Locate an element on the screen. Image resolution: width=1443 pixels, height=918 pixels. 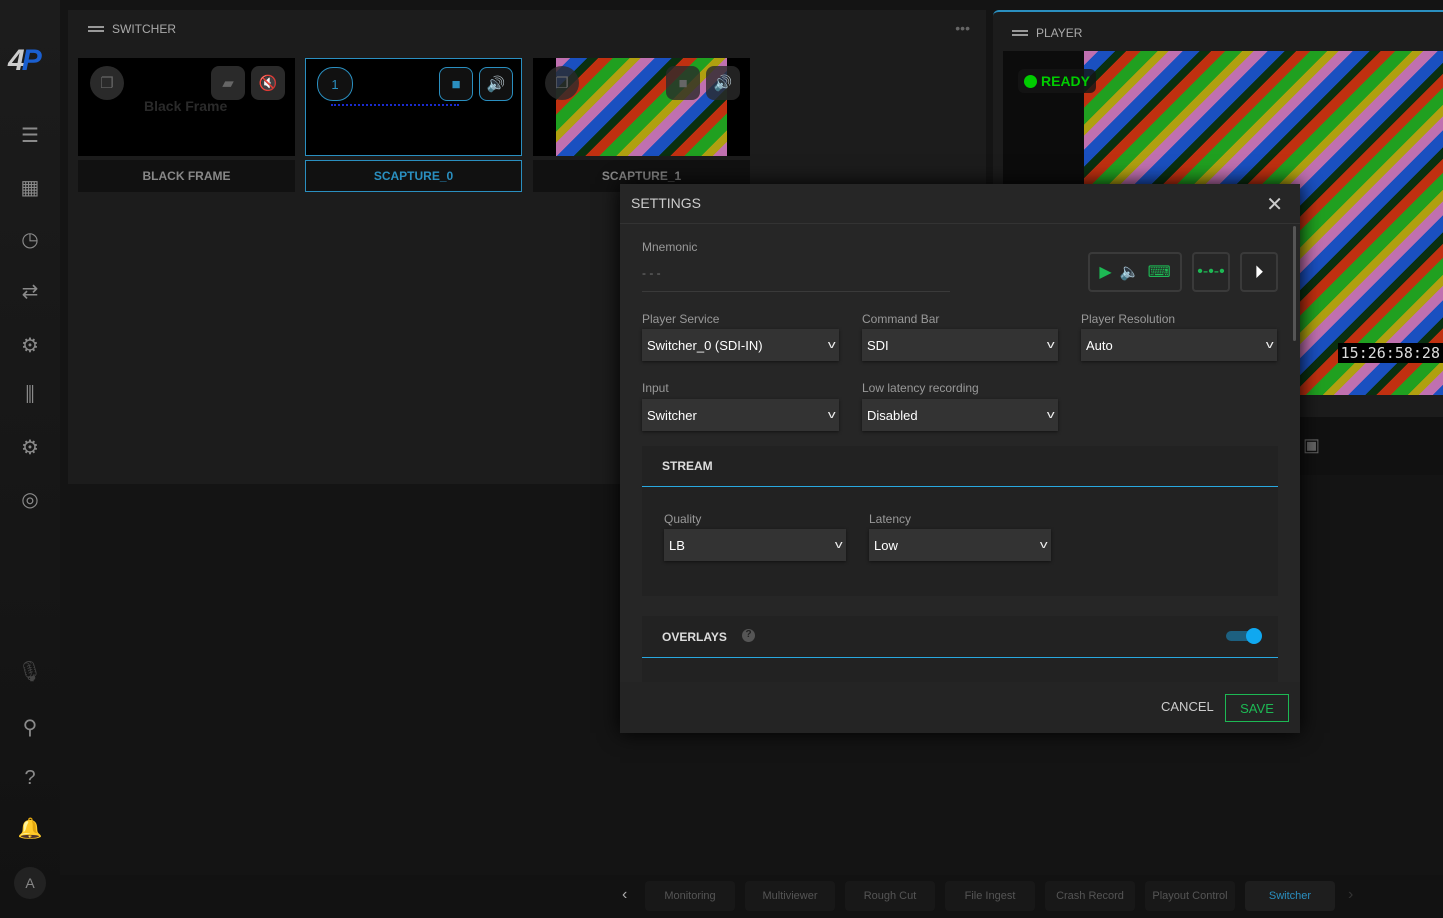
bell-icon: 🔔 is located at coordinates (30, 828).